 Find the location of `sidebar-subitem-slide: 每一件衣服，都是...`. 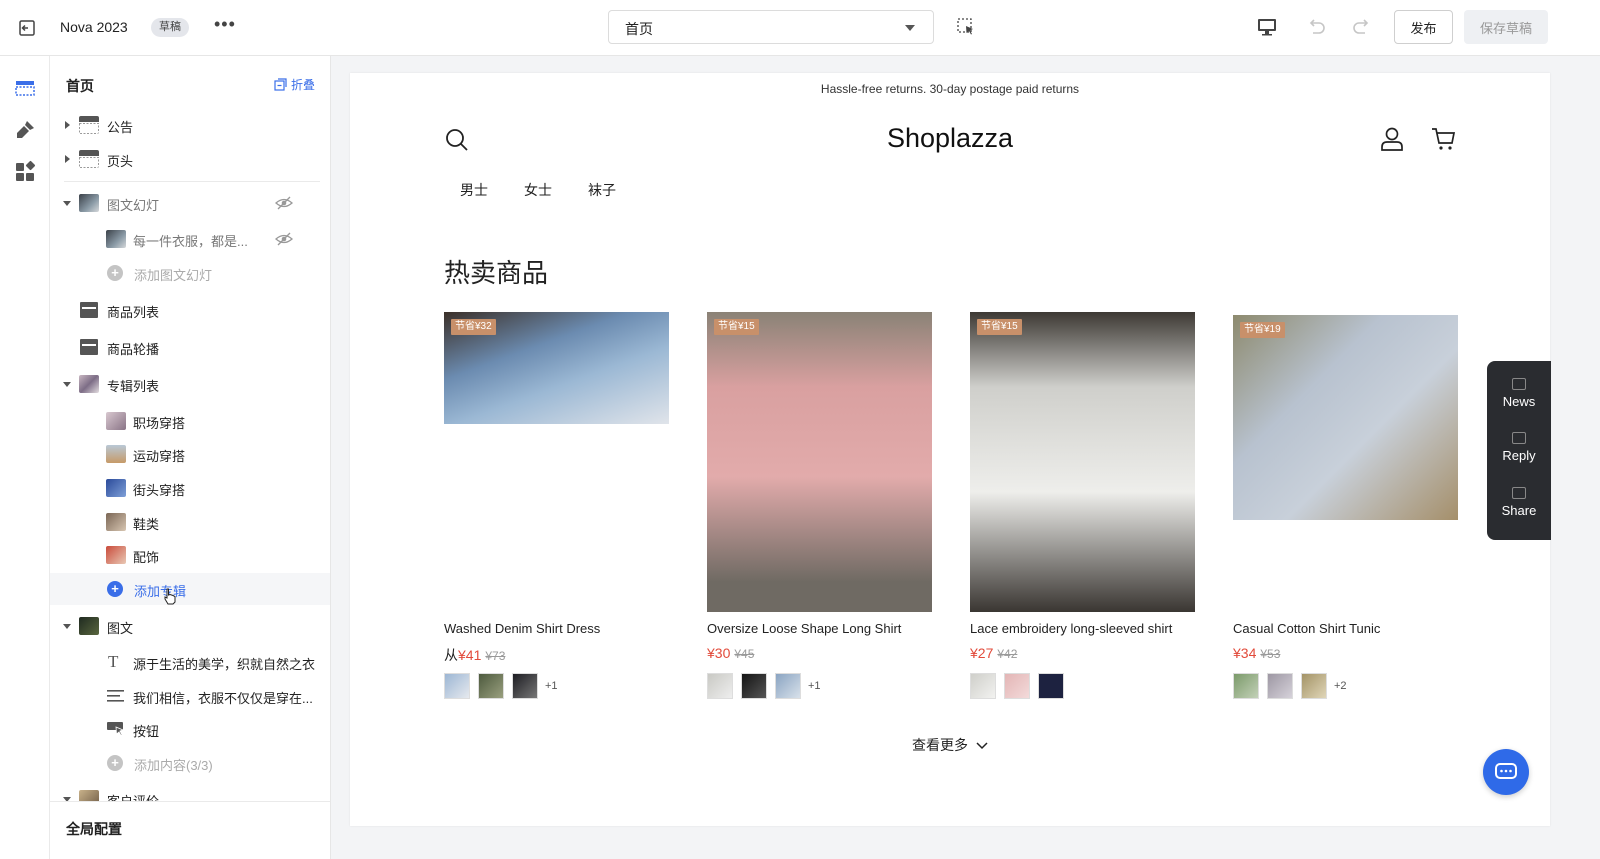

sidebar-subitem-slide: 每一件衣服，都是... is located at coordinates (190, 239).